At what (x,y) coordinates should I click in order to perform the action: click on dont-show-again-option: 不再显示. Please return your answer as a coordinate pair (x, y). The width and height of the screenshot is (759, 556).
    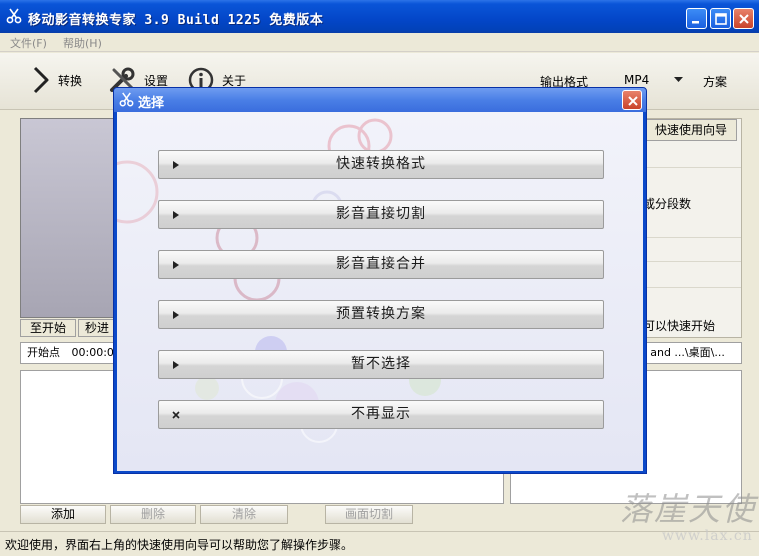
    Looking at the image, I should click on (381, 414).